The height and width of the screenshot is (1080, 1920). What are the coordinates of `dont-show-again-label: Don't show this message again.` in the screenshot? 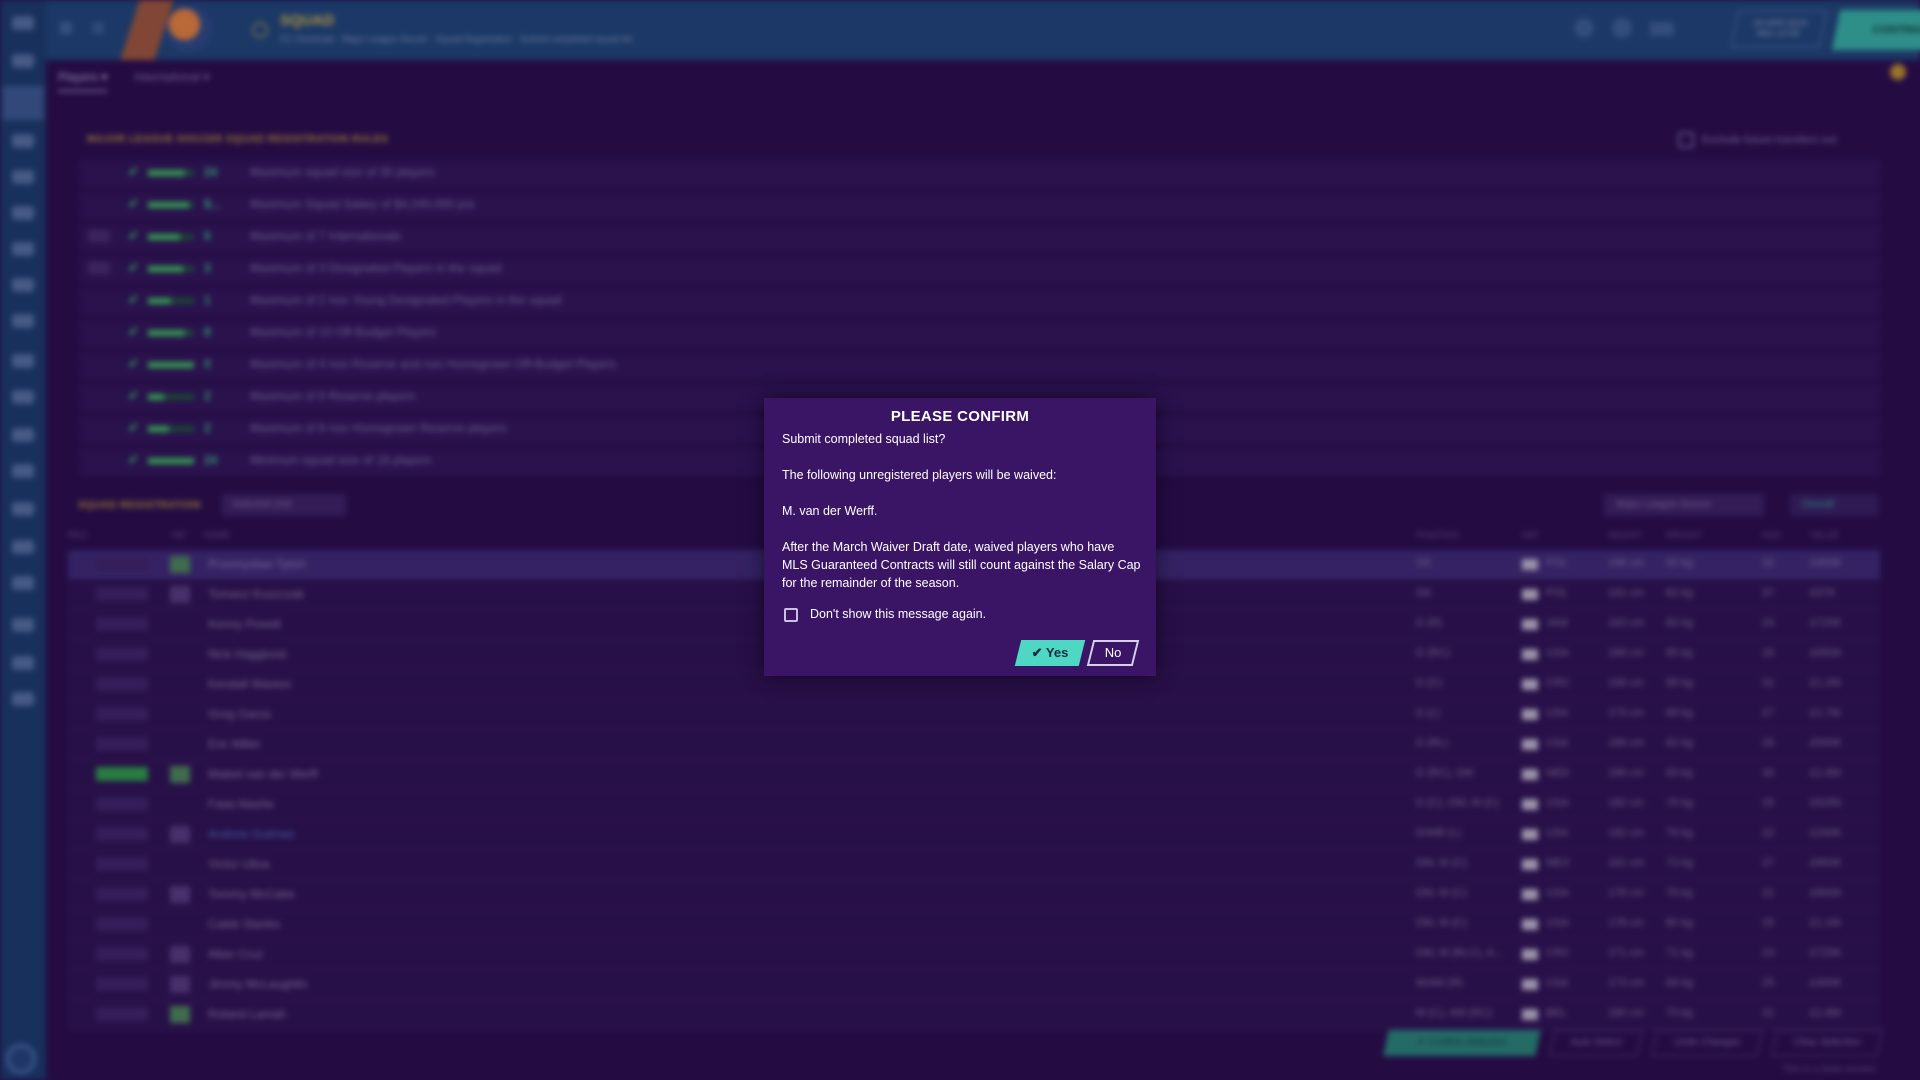 It's located at (898, 614).